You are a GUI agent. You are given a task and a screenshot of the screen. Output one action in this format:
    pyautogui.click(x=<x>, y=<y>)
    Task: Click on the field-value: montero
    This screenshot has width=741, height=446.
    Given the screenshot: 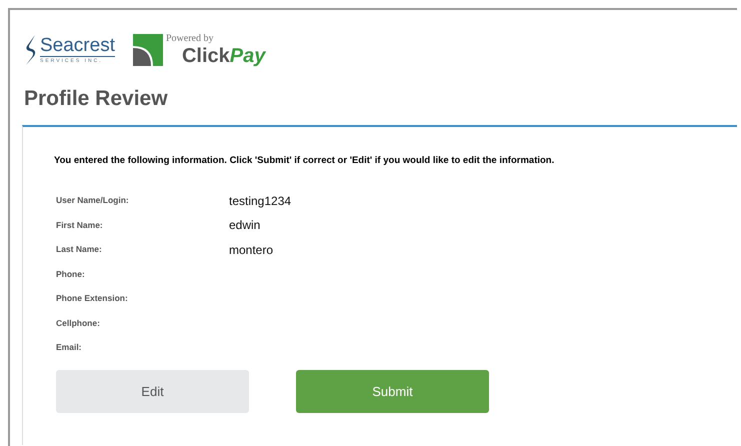 What is the action you would take?
    pyautogui.click(x=251, y=250)
    